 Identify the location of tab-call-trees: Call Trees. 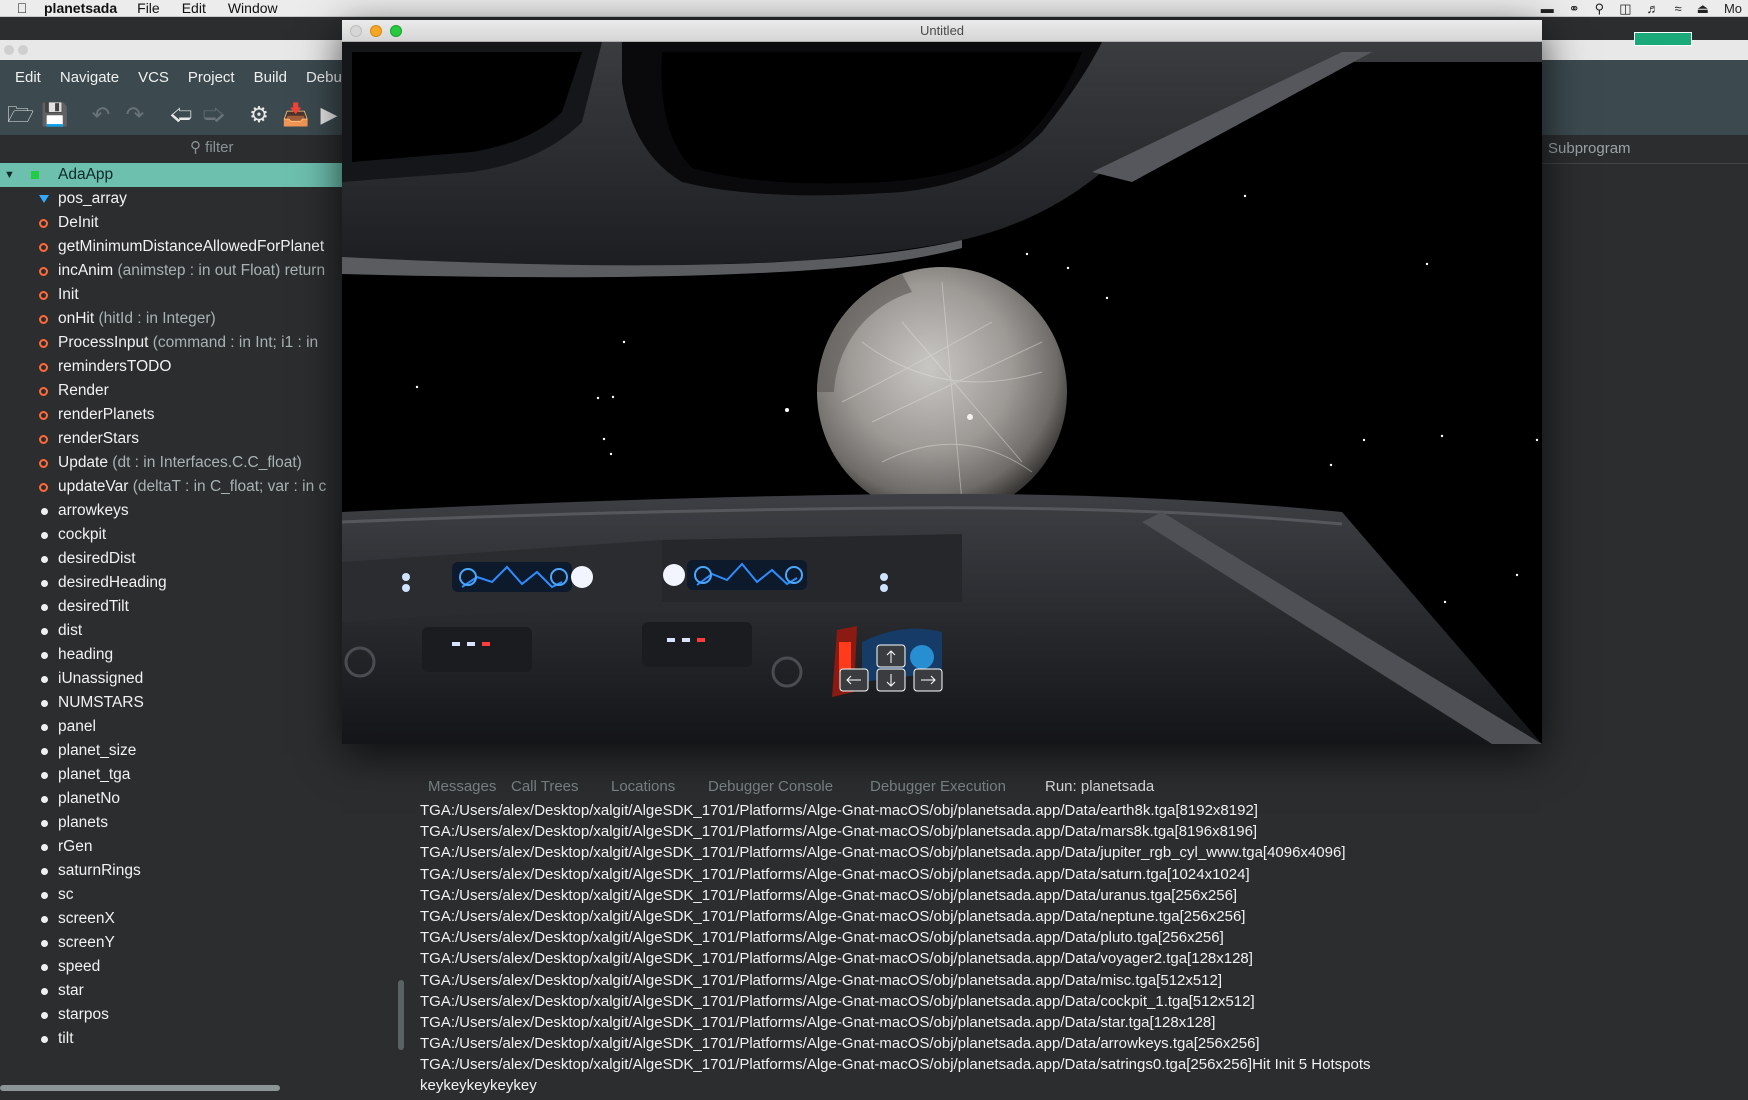
(545, 786).